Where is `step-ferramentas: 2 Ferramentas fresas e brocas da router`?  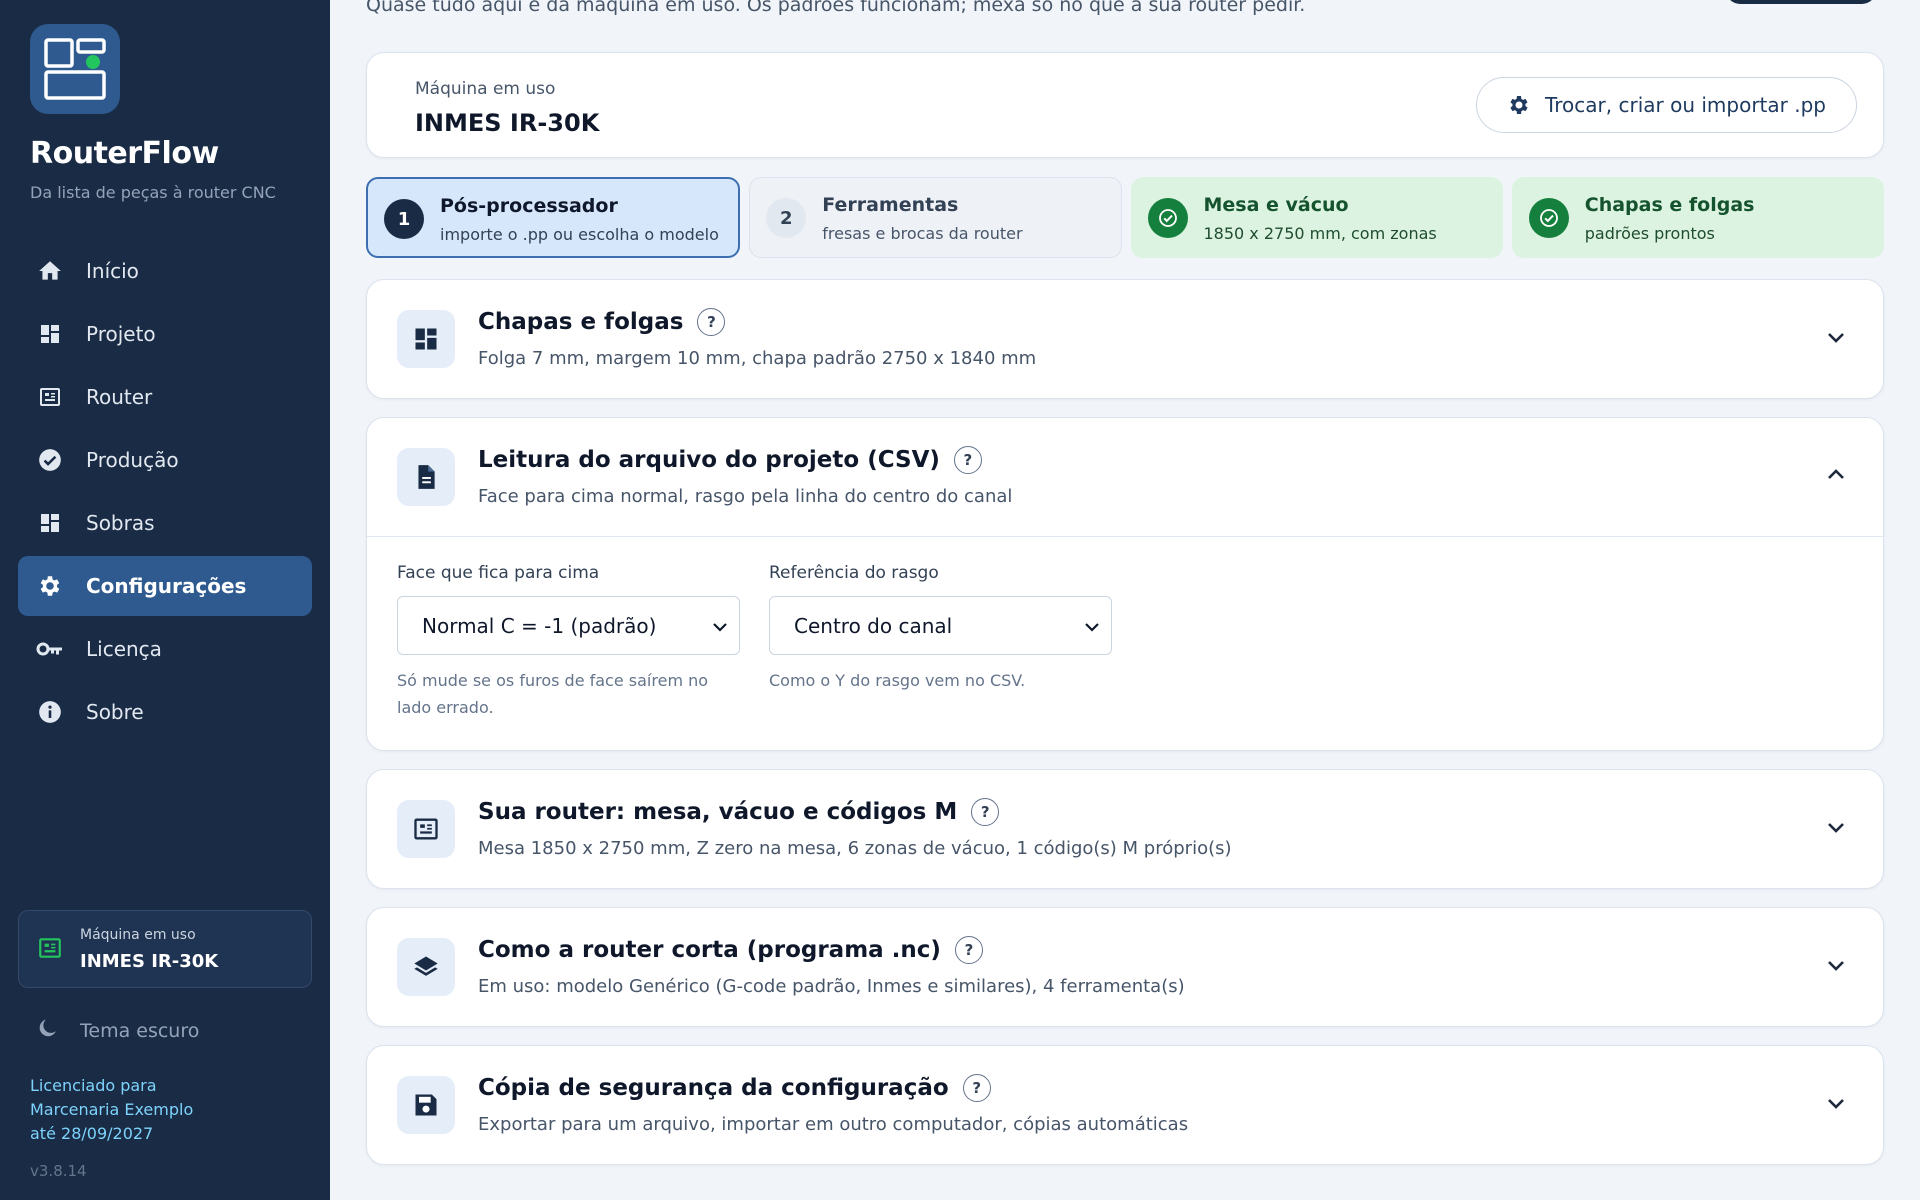 step-ferramentas: 2 Ferramentas fresas e brocas da router is located at coordinates (935, 217).